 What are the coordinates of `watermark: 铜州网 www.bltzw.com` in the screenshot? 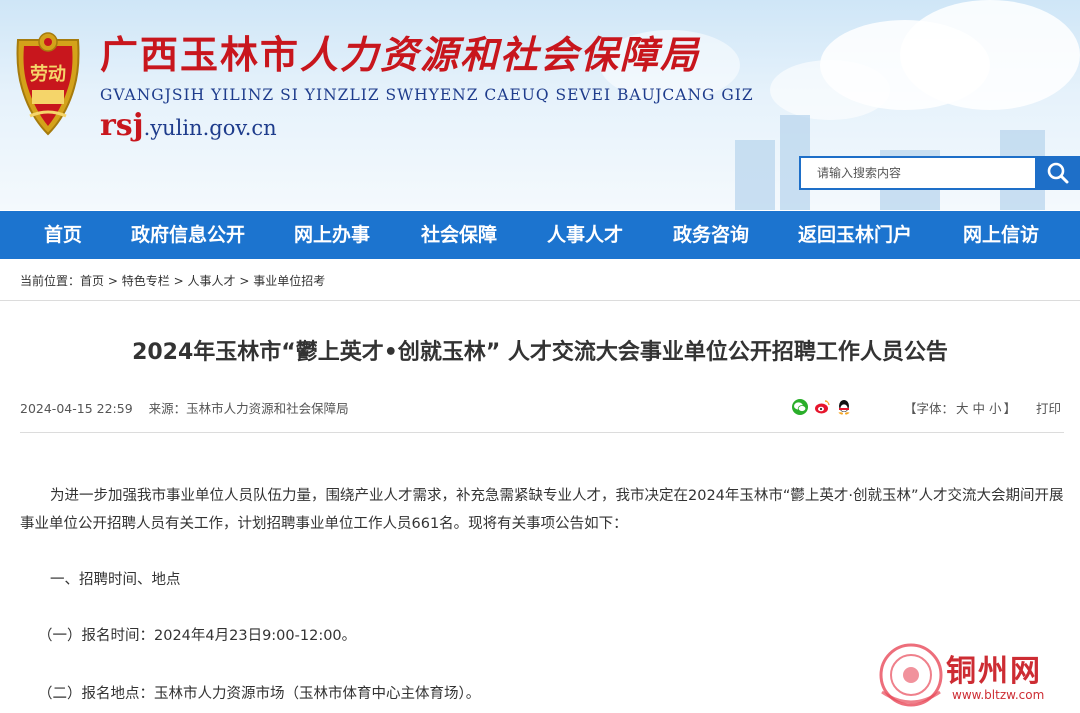 It's located at (976, 676).